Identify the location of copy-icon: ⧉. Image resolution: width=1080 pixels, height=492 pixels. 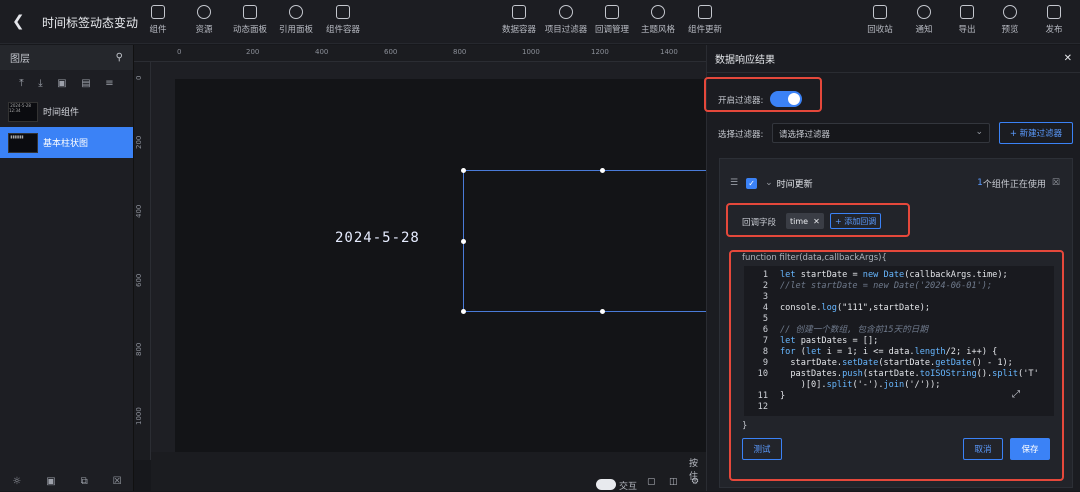
(84, 481).